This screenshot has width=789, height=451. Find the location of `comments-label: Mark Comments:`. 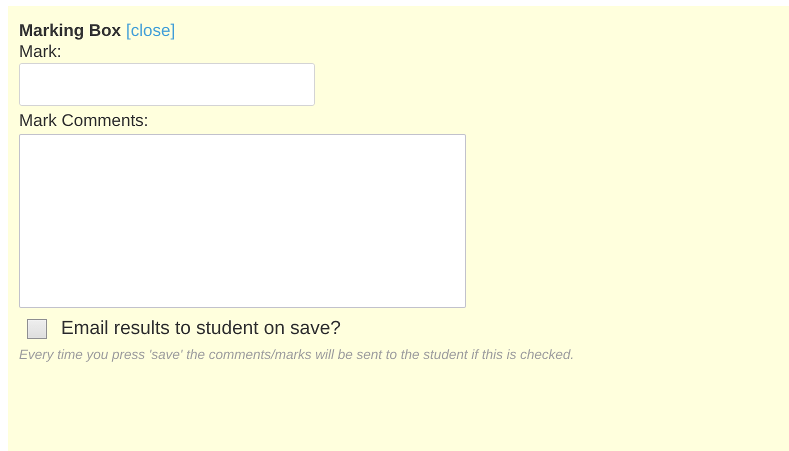

comments-label: Mark Comments: is located at coordinates (84, 120).